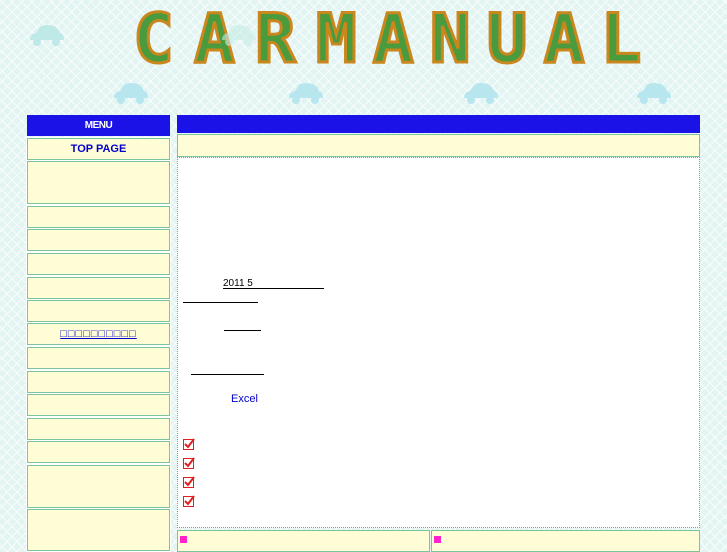 The image size is (727, 552). Describe the element at coordinates (486, 39) in the screenshot. I see `logo-word-manual: MANUAL` at that location.